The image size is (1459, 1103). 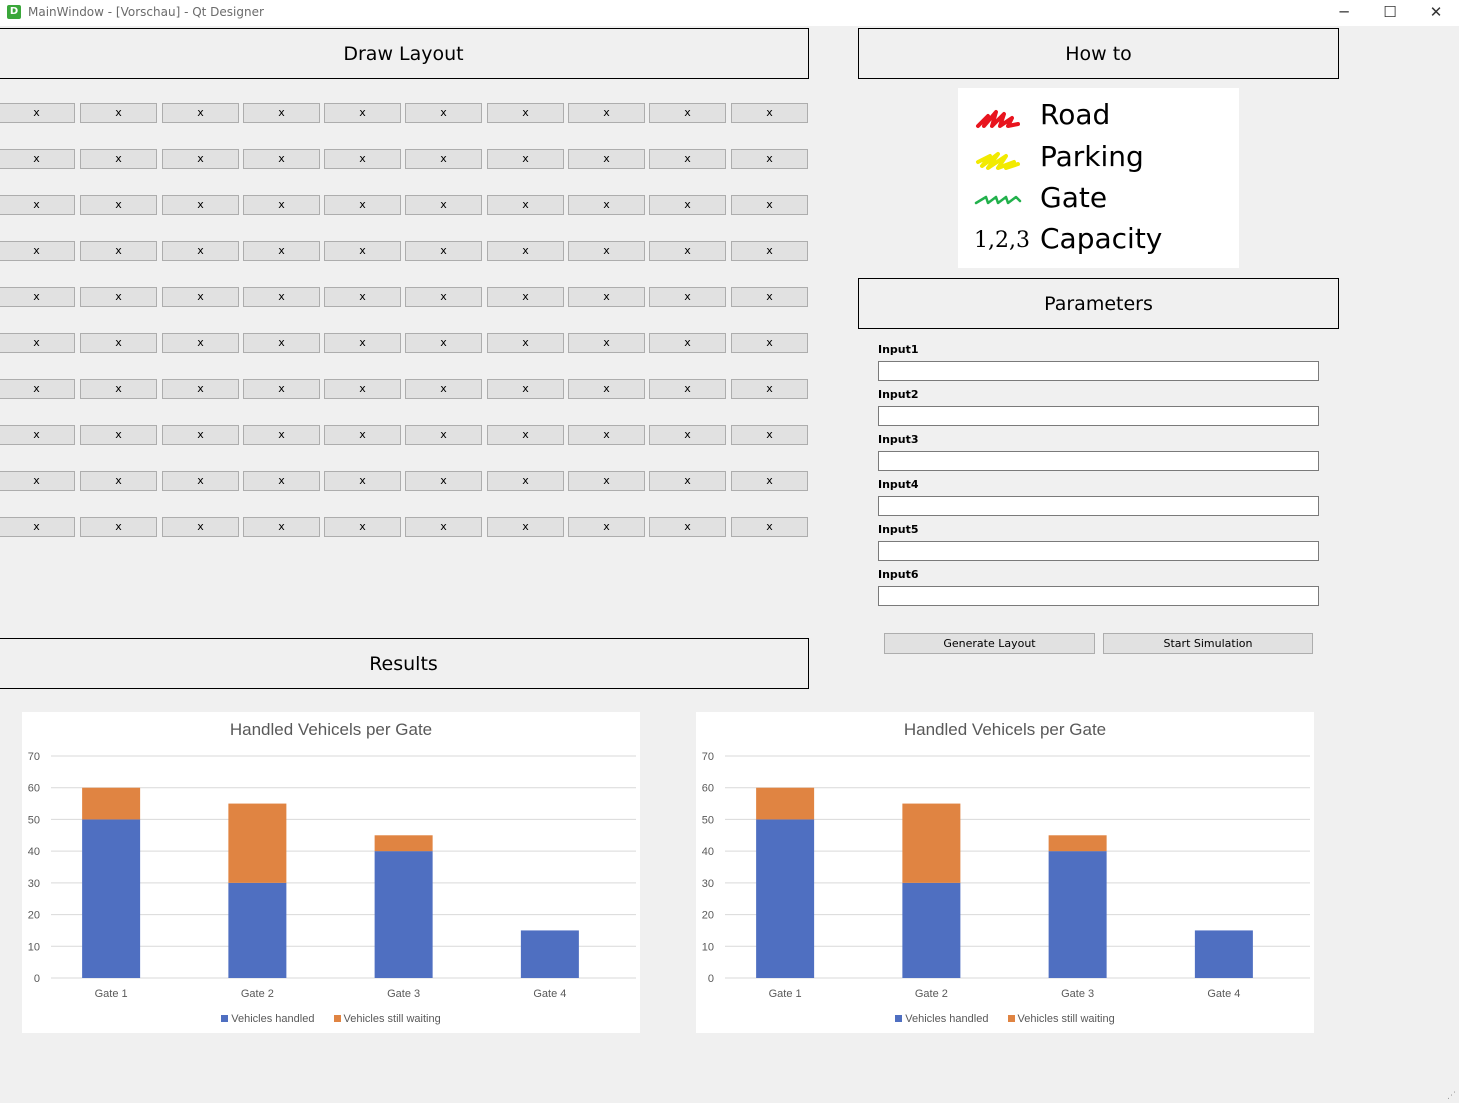 I want to click on layout-cell-r7-c9: x, so click(x=687, y=389).